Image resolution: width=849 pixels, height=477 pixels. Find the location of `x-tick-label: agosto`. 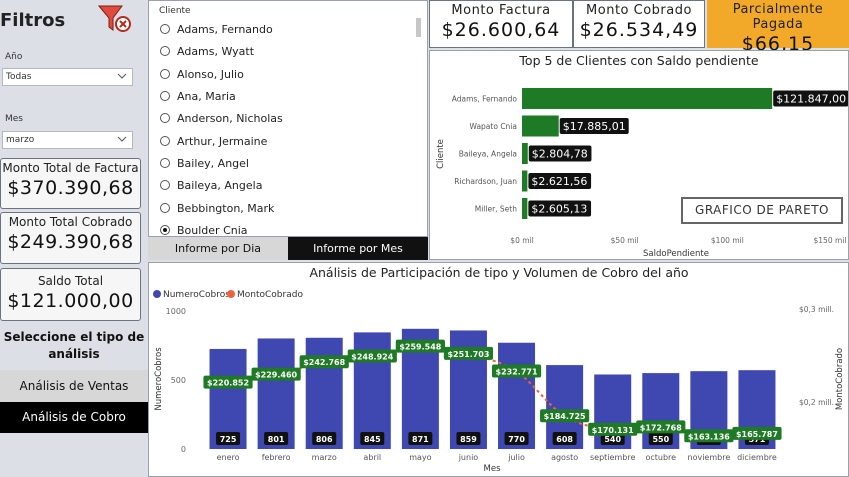

x-tick-label: agosto is located at coordinates (564, 457).